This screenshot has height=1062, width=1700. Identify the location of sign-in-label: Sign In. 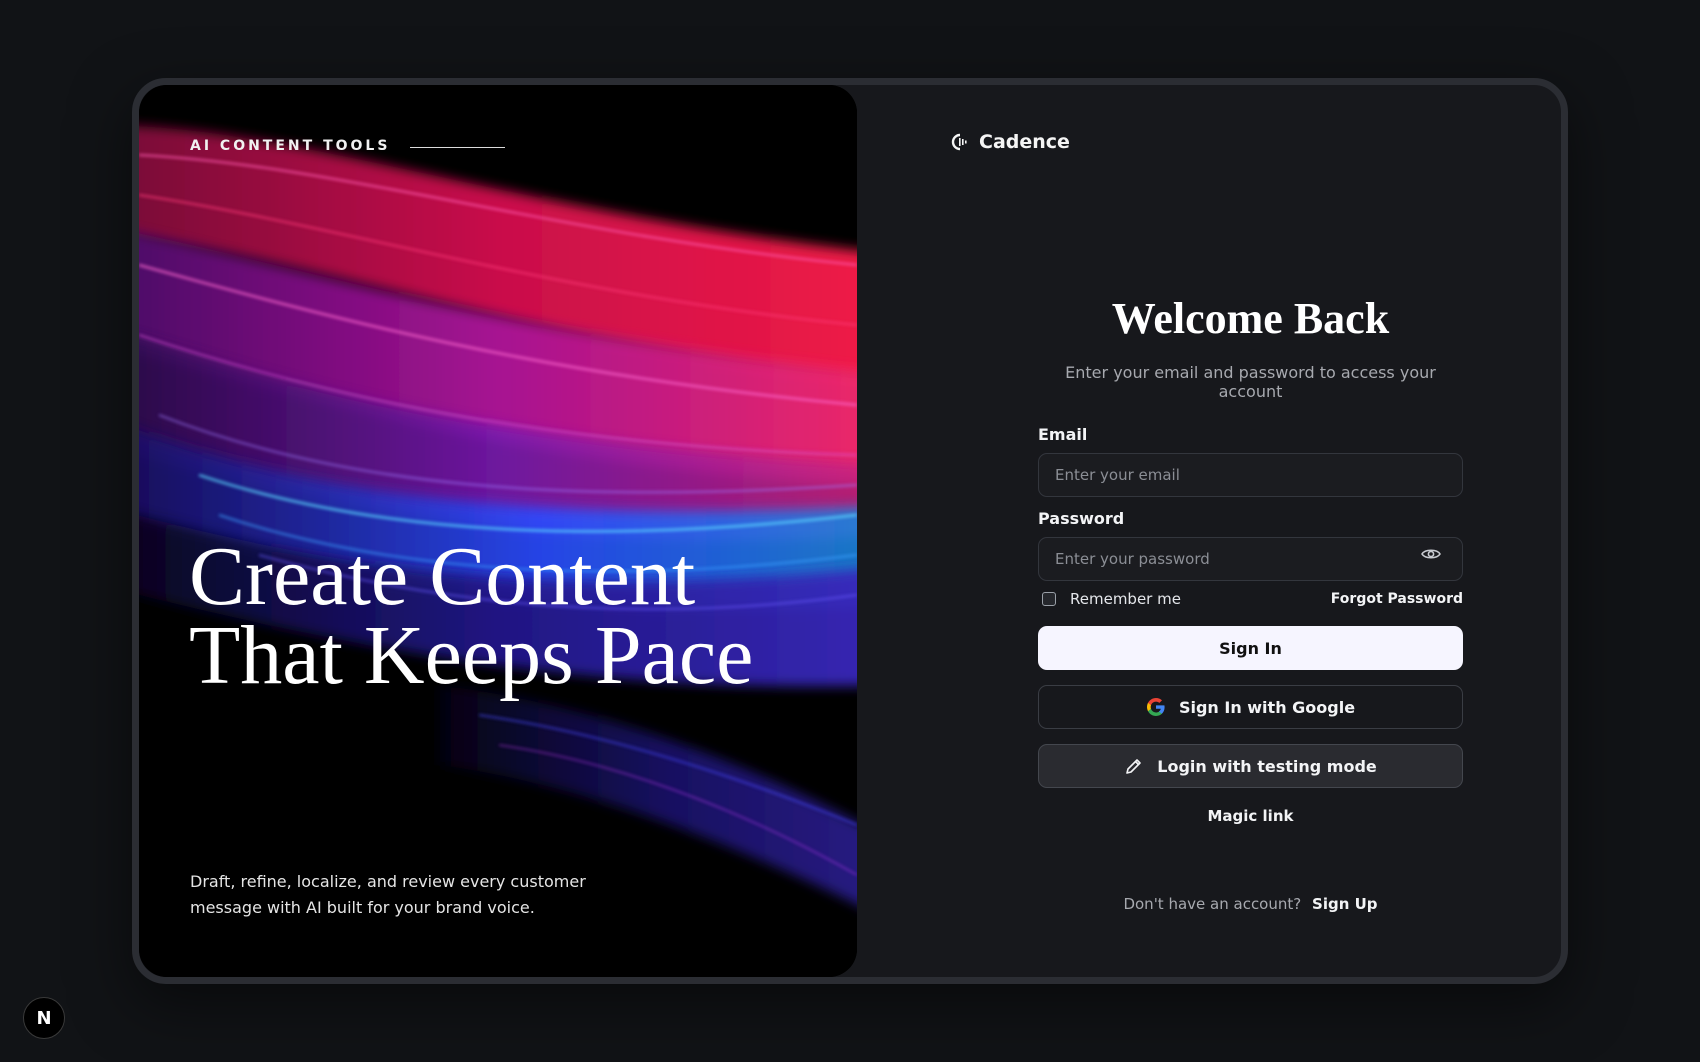
(1250, 648).